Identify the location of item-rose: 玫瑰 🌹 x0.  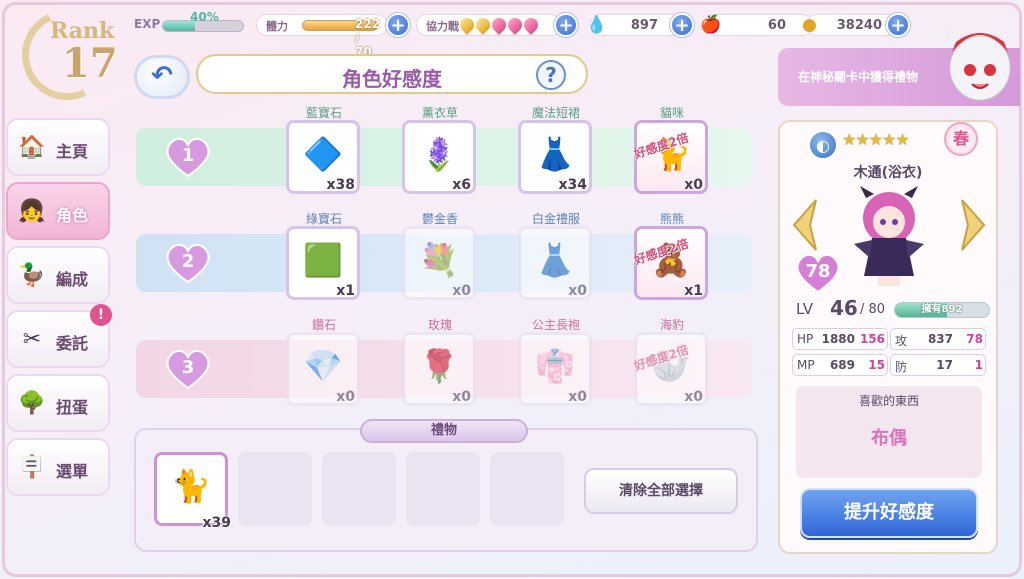
(440, 366).